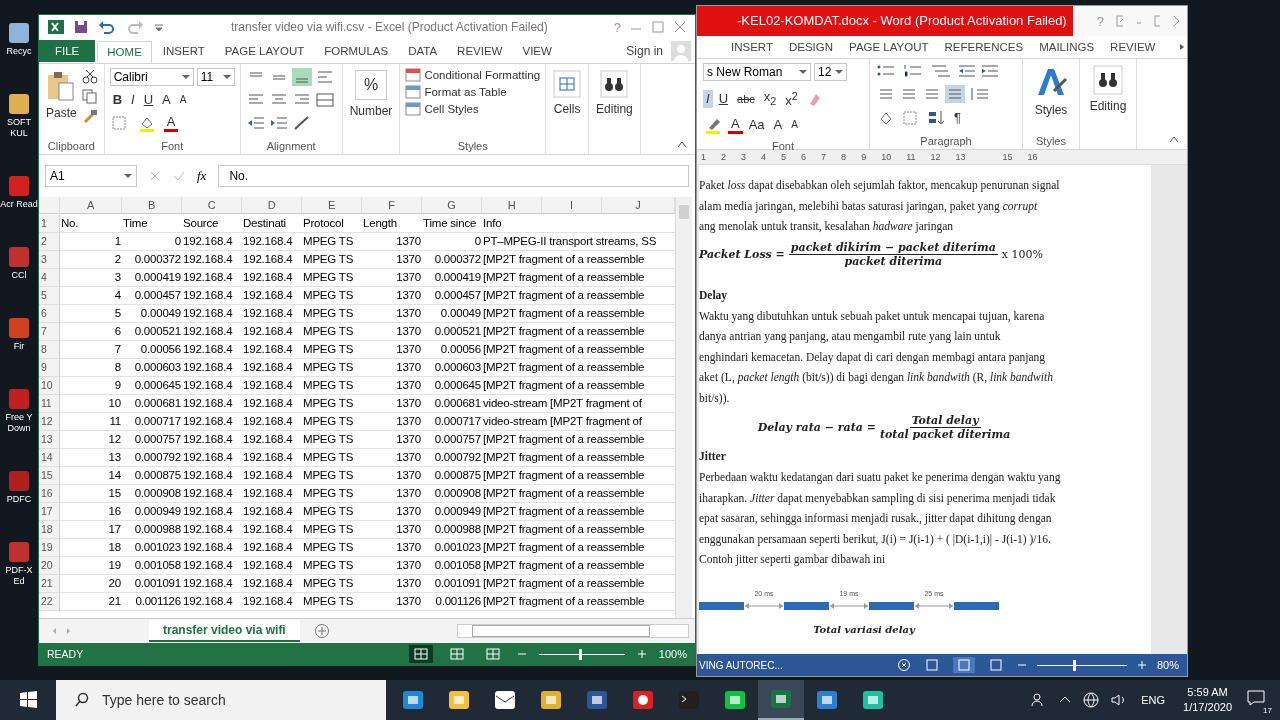  I want to click on horizontal-scrollbar, so click(573, 631).